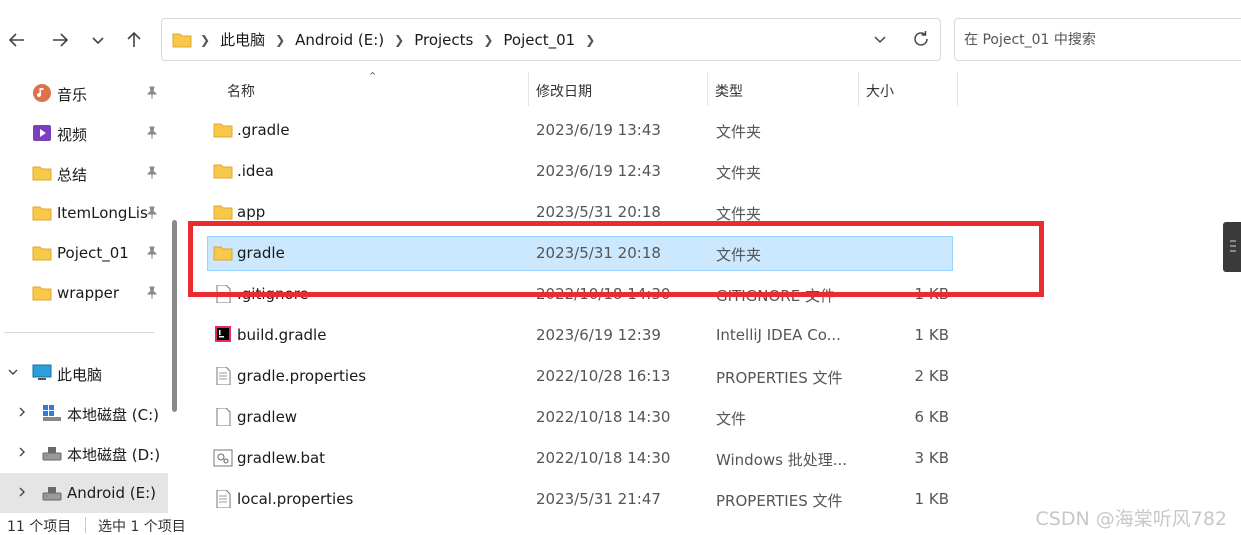 Image resolution: width=1241 pixels, height=535 pixels. What do you see at coordinates (142, 527) in the screenshot?
I see `selection-count: 选中 1 个项目` at bounding box center [142, 527].